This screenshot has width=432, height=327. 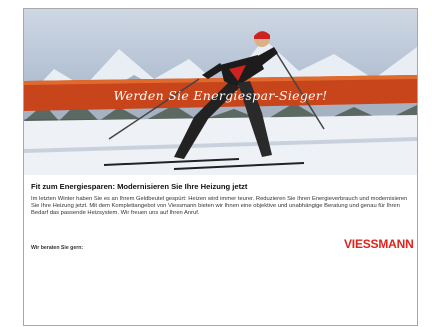 What do you see at coordinates (262, 35) in the screenshot?
I see `skier-cap` at bounding box center [262, 35].